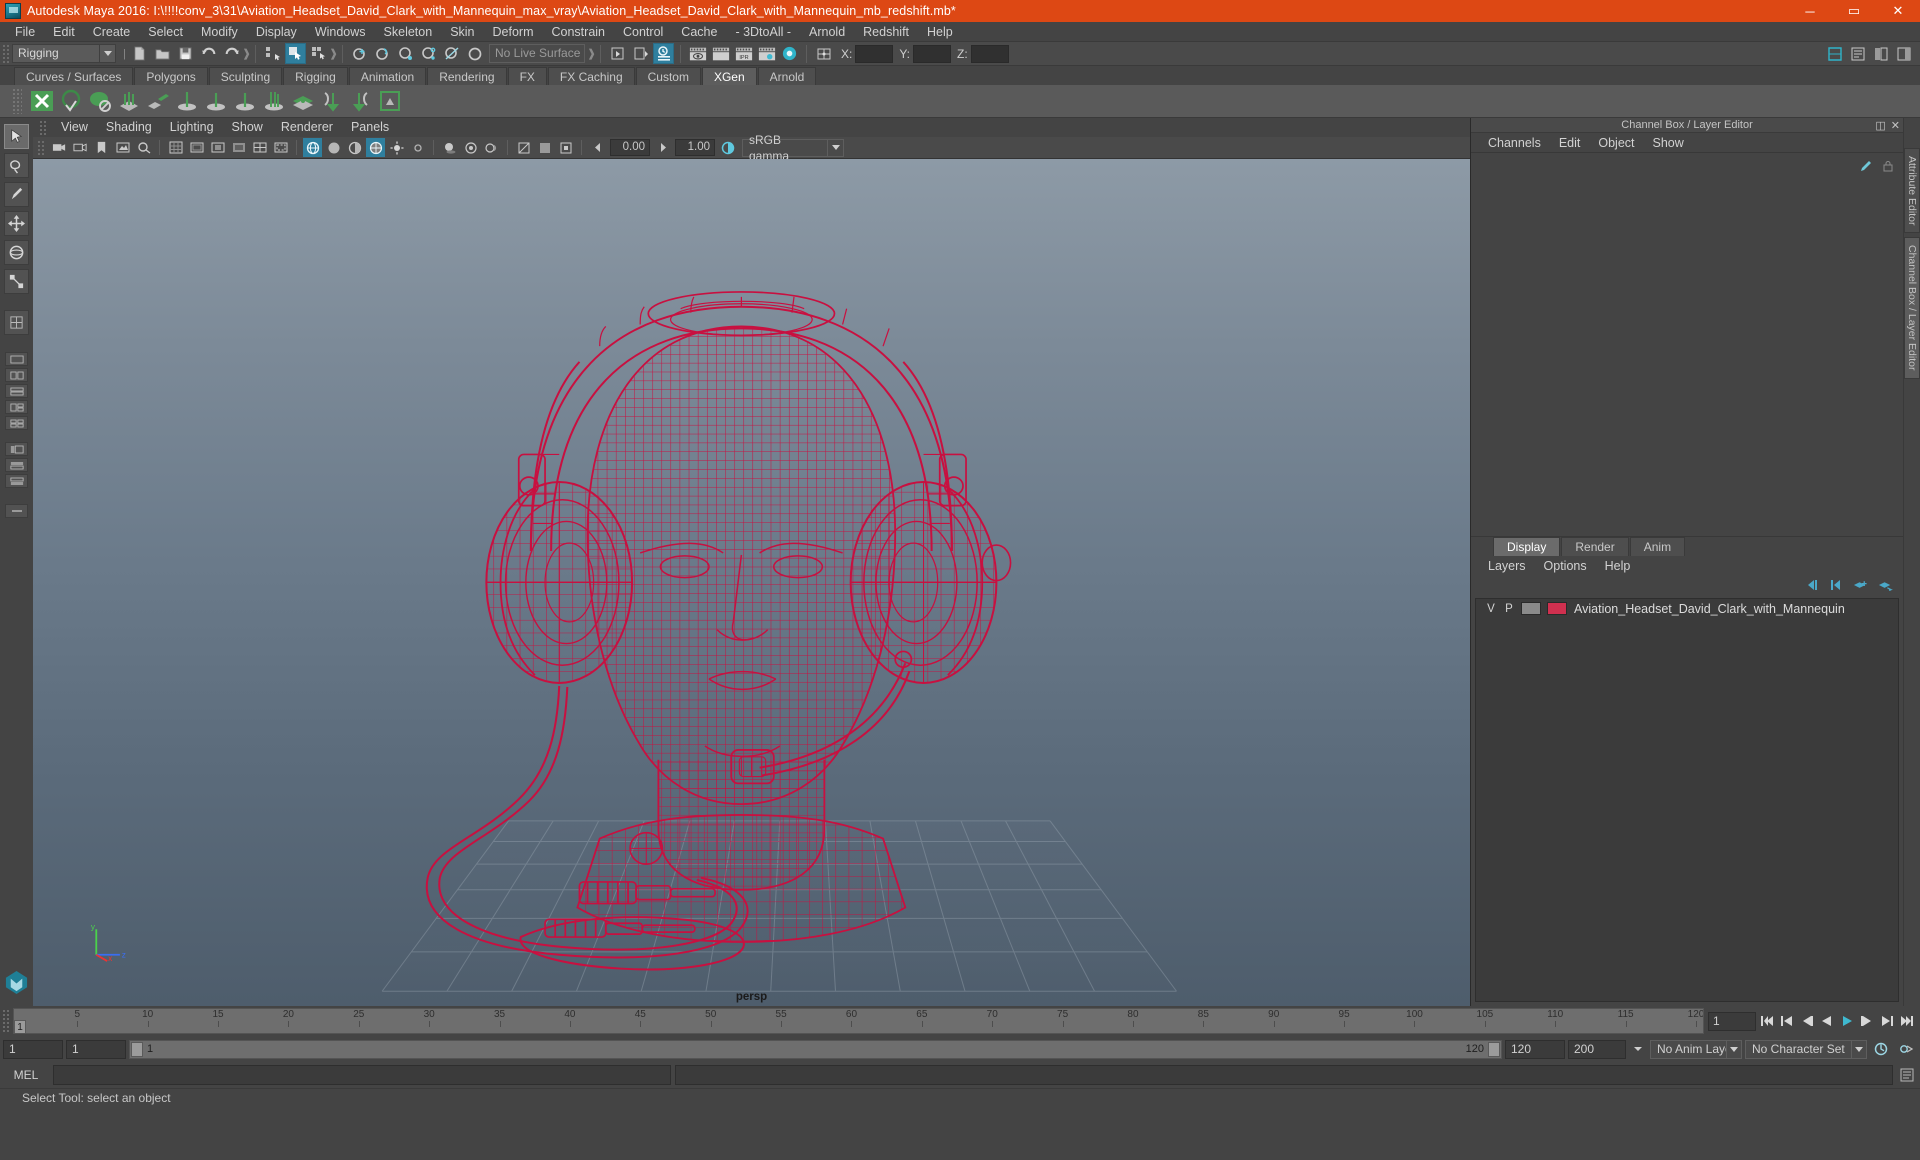 This screenshot has width=1920, height=1160. Describe the element at coordinates (729, 76) in the screenshot. I see `shelf-tab-xgen: XGen` at that location.